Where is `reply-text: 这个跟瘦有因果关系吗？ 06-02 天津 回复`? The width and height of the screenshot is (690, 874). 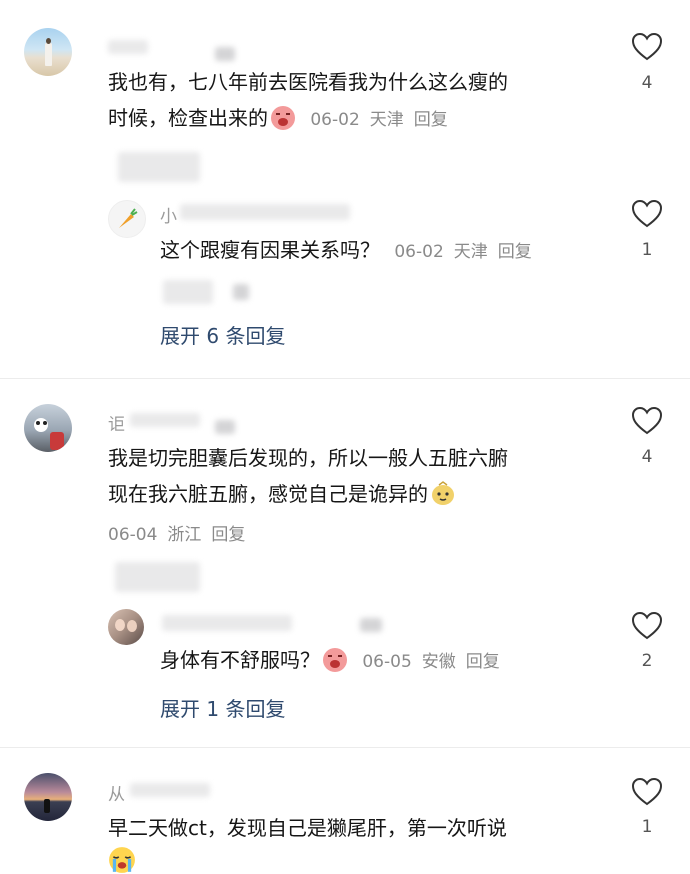
reply-text: 这个跟瘦有因果关系吗？ 06-02 天津 回复 is located at coordinates (346, 250).